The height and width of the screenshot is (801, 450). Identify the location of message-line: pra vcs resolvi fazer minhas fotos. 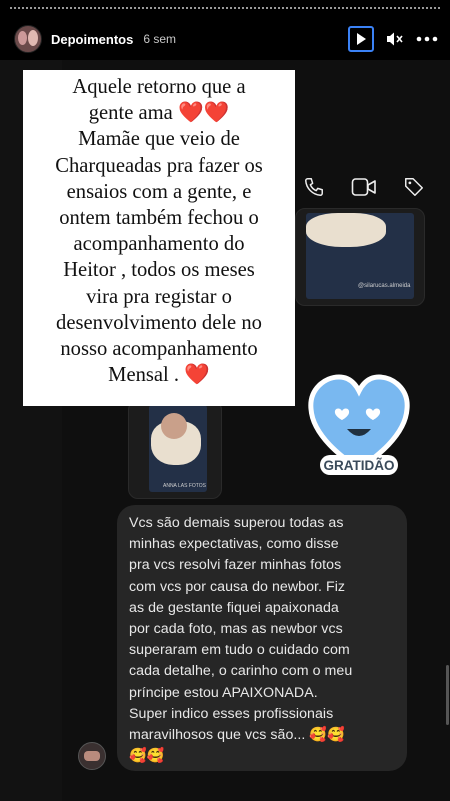
(235, 565).